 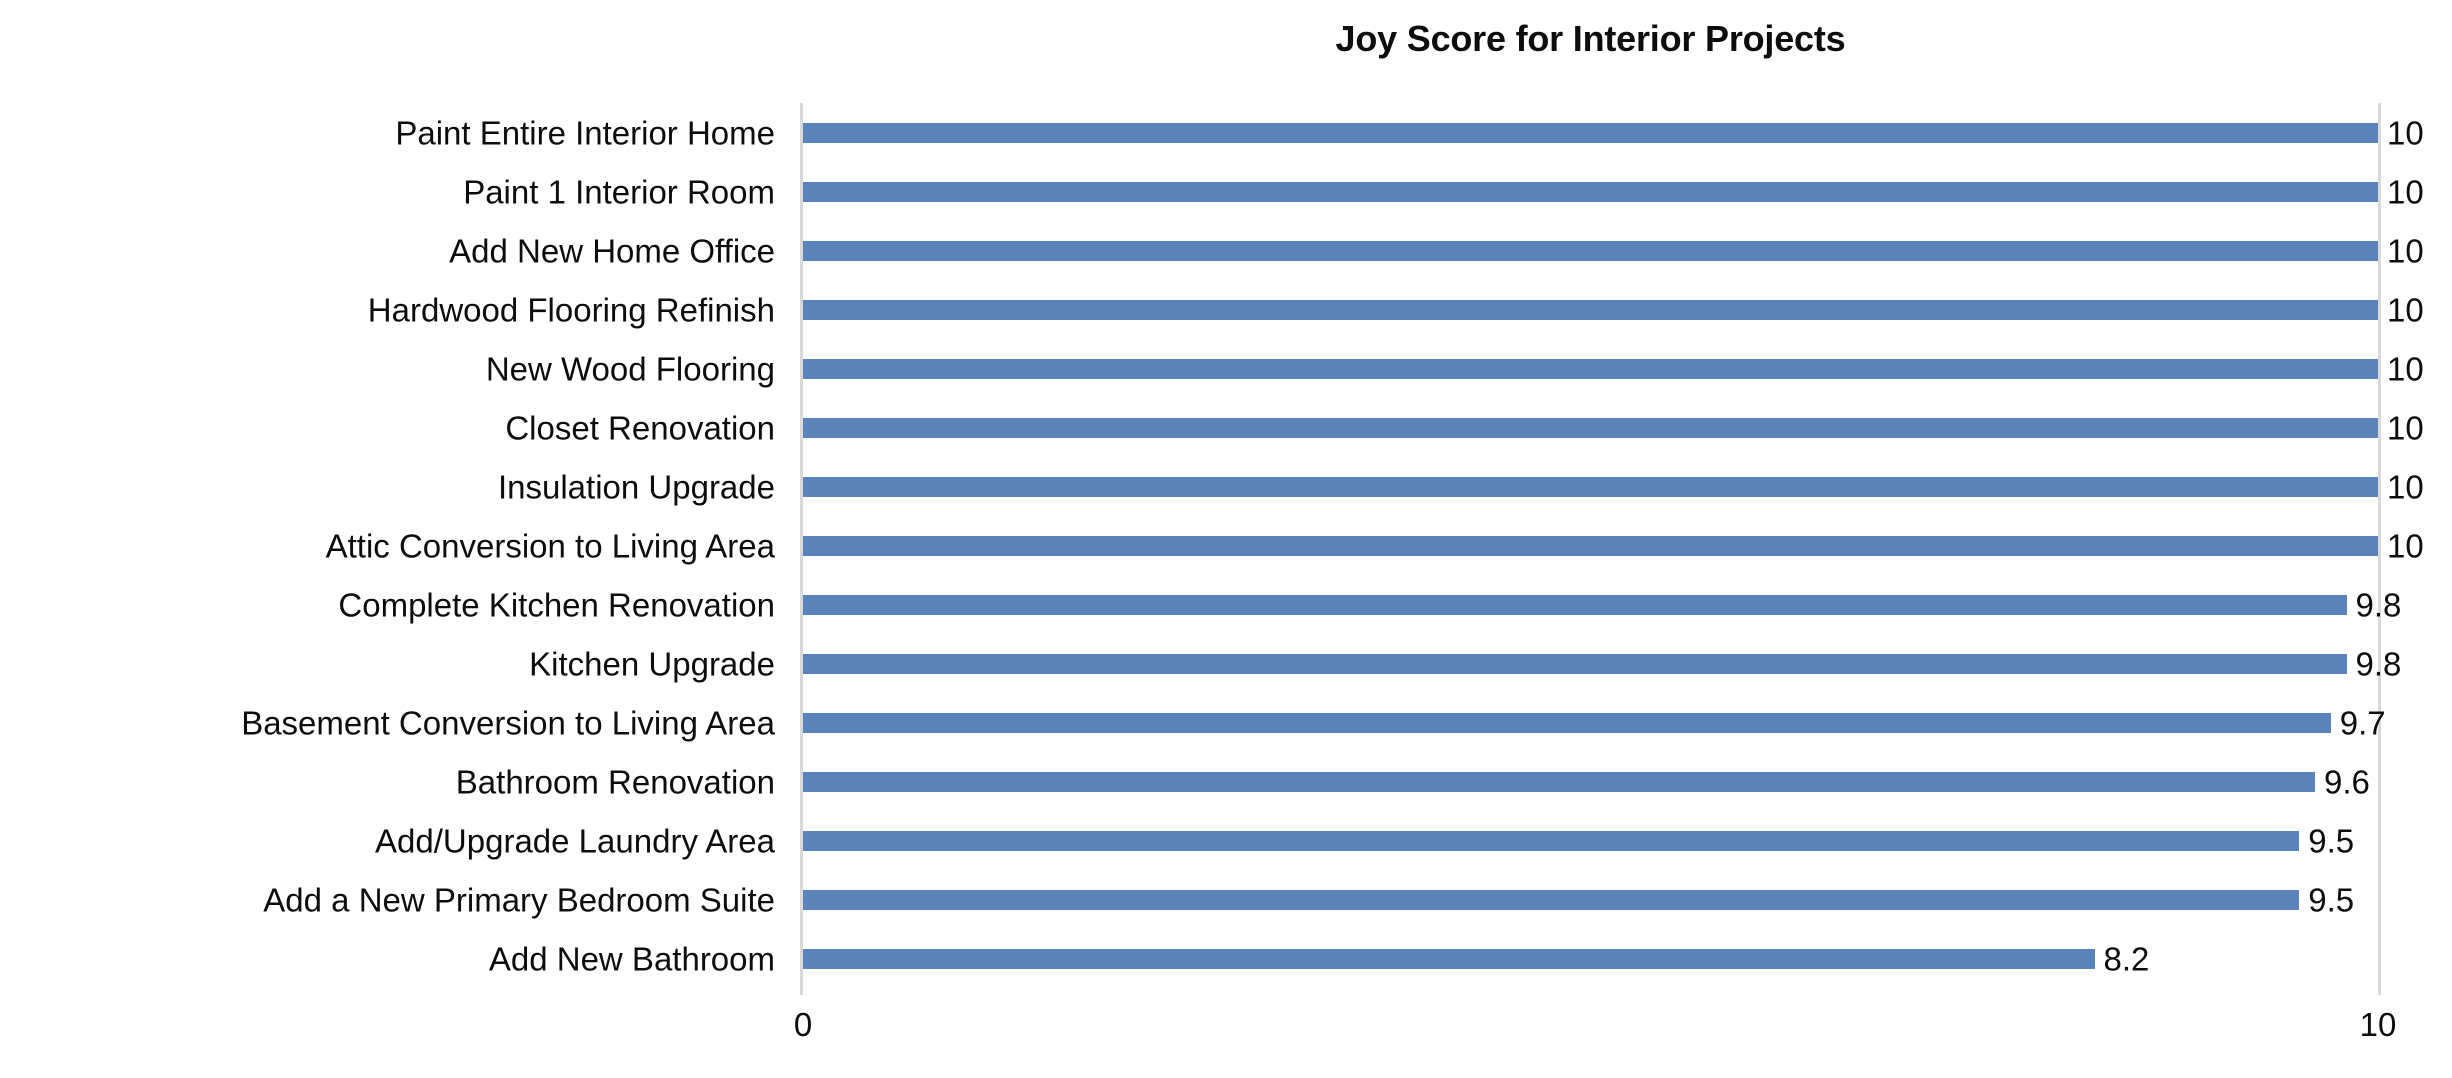 I want to click on category-label: Add/Upgrade Laundry Area, so click(x=575, y=840).